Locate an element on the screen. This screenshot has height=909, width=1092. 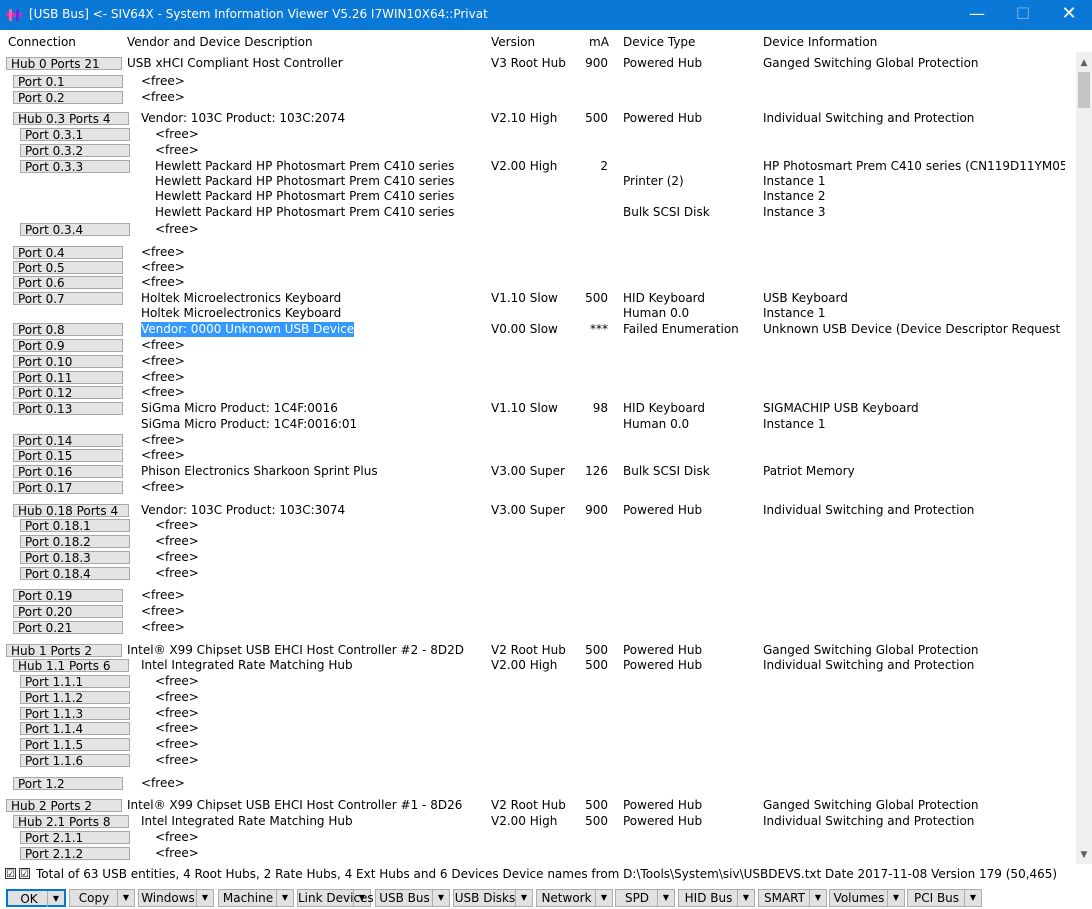
connection-cell: Hub 0.18 Ports 4 is located at coordinates (71, 511).